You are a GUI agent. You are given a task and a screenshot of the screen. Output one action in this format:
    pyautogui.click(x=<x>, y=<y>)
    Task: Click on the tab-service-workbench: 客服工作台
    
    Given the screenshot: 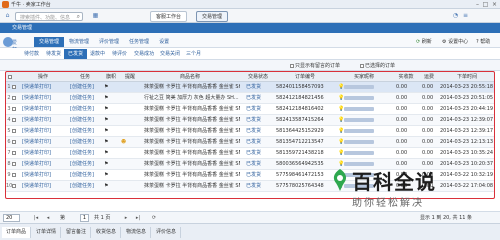 What is the action you would take?
    pyautogui.click(x=169, y=16)
    